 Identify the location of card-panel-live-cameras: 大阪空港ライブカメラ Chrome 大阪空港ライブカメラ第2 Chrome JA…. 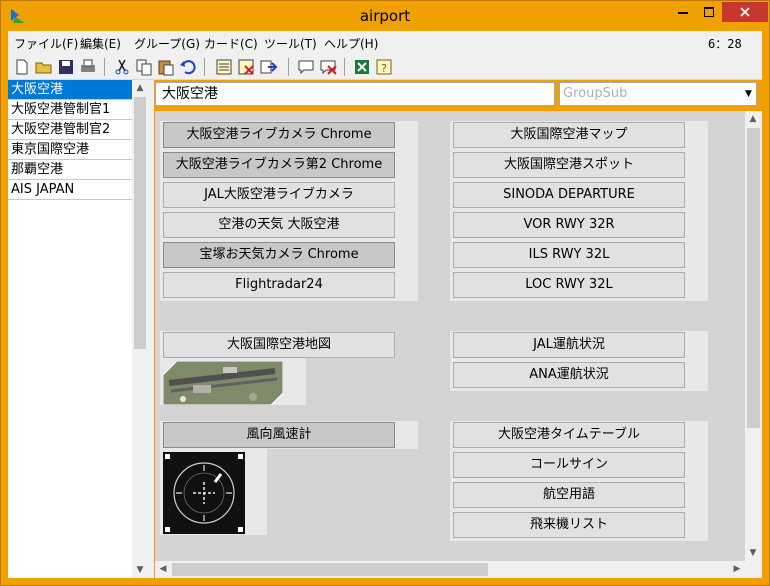
(289, 211).